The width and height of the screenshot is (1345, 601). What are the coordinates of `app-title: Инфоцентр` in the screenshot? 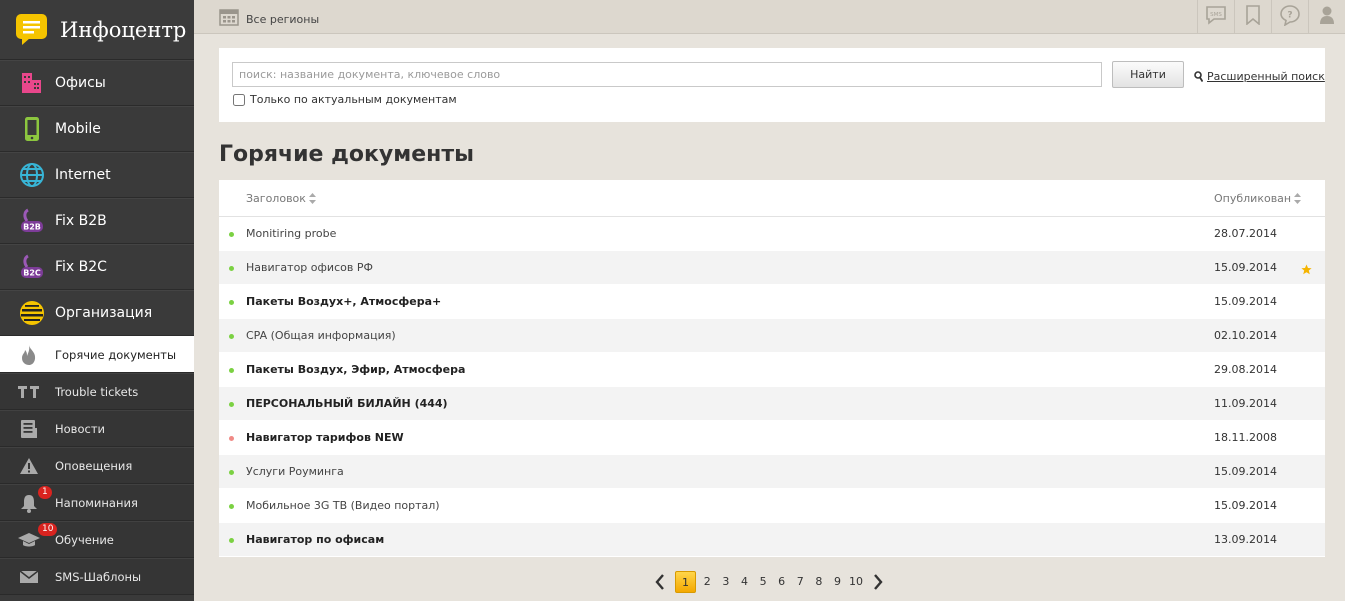 It's located at (123, 29).